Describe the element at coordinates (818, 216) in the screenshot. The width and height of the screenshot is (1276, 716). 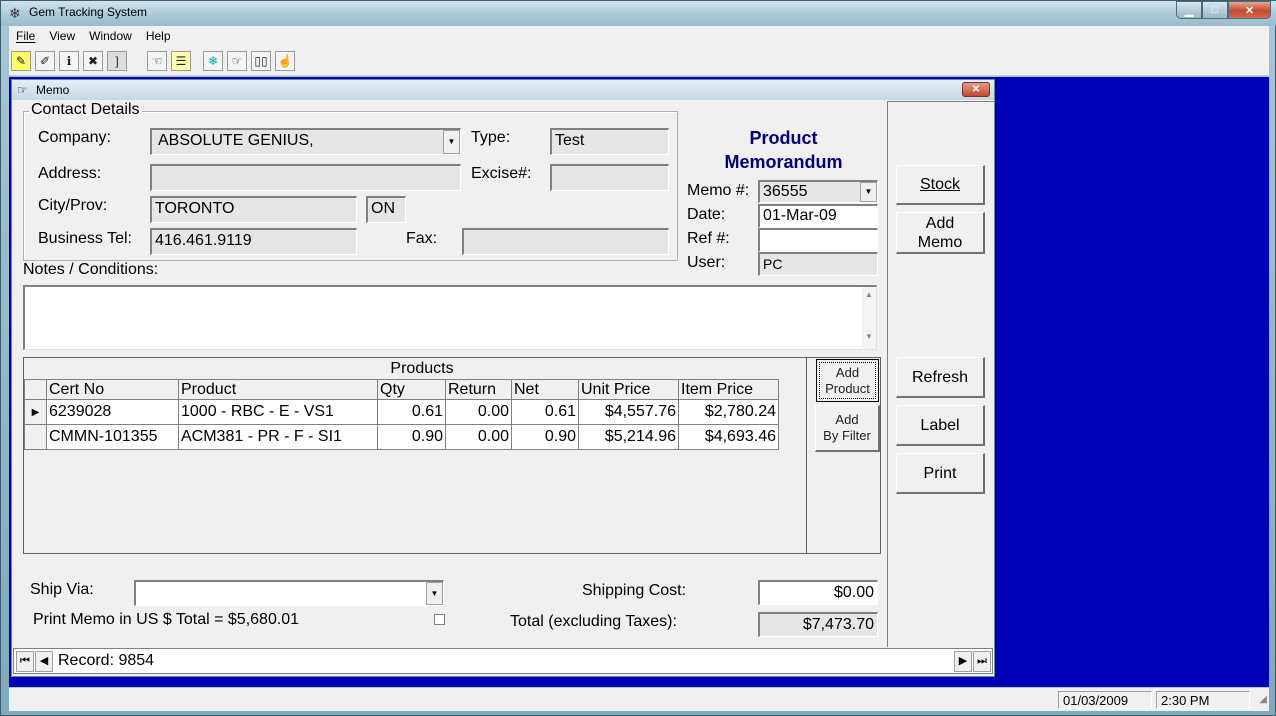
I see `date-field: 01-Mar-09` at that location.